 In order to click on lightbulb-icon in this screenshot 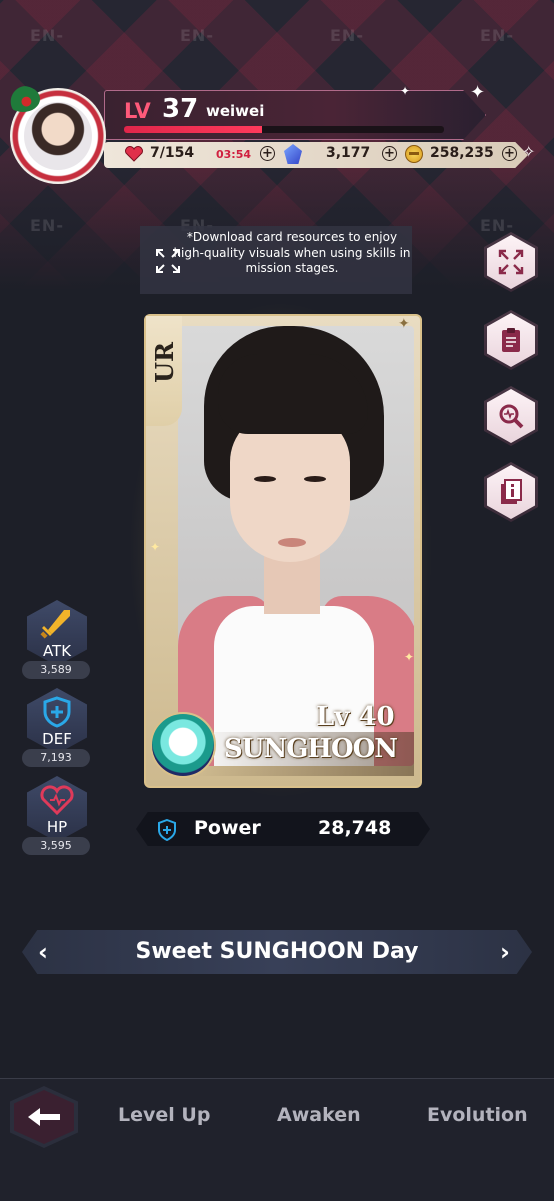, I will do `click(183, 745)`.